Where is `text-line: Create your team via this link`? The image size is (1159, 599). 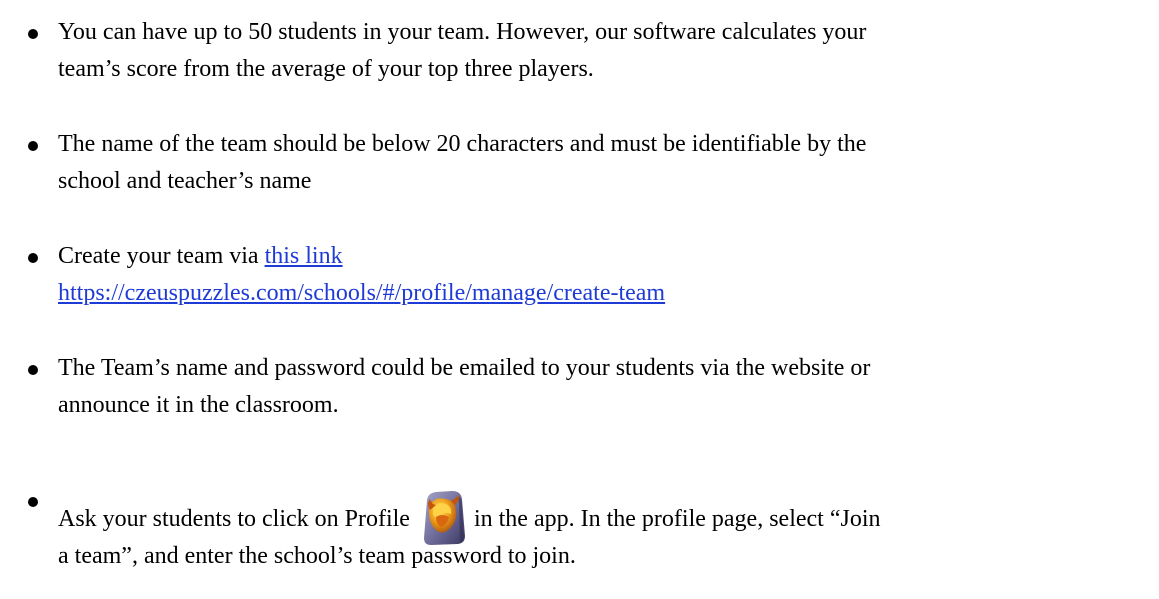
text-line: Create your team via this link is located at coordinates (603, 256).